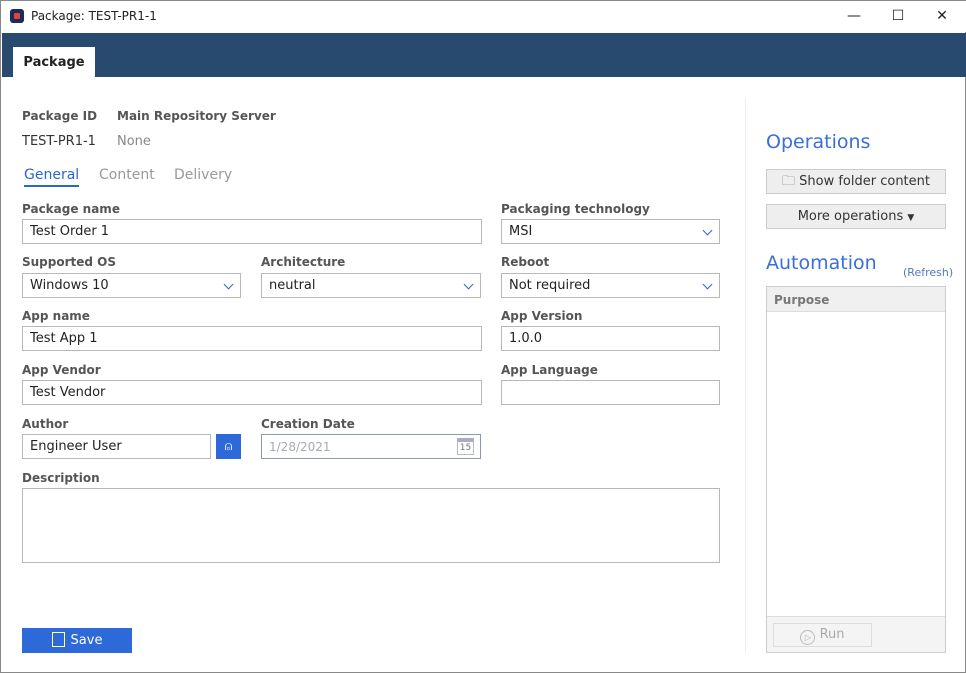 This screenshot has height=673, width=966. Describe the element at coordinates (856, 299) in the screenshot. I see `purpose-column-header: Purpose` at that location.